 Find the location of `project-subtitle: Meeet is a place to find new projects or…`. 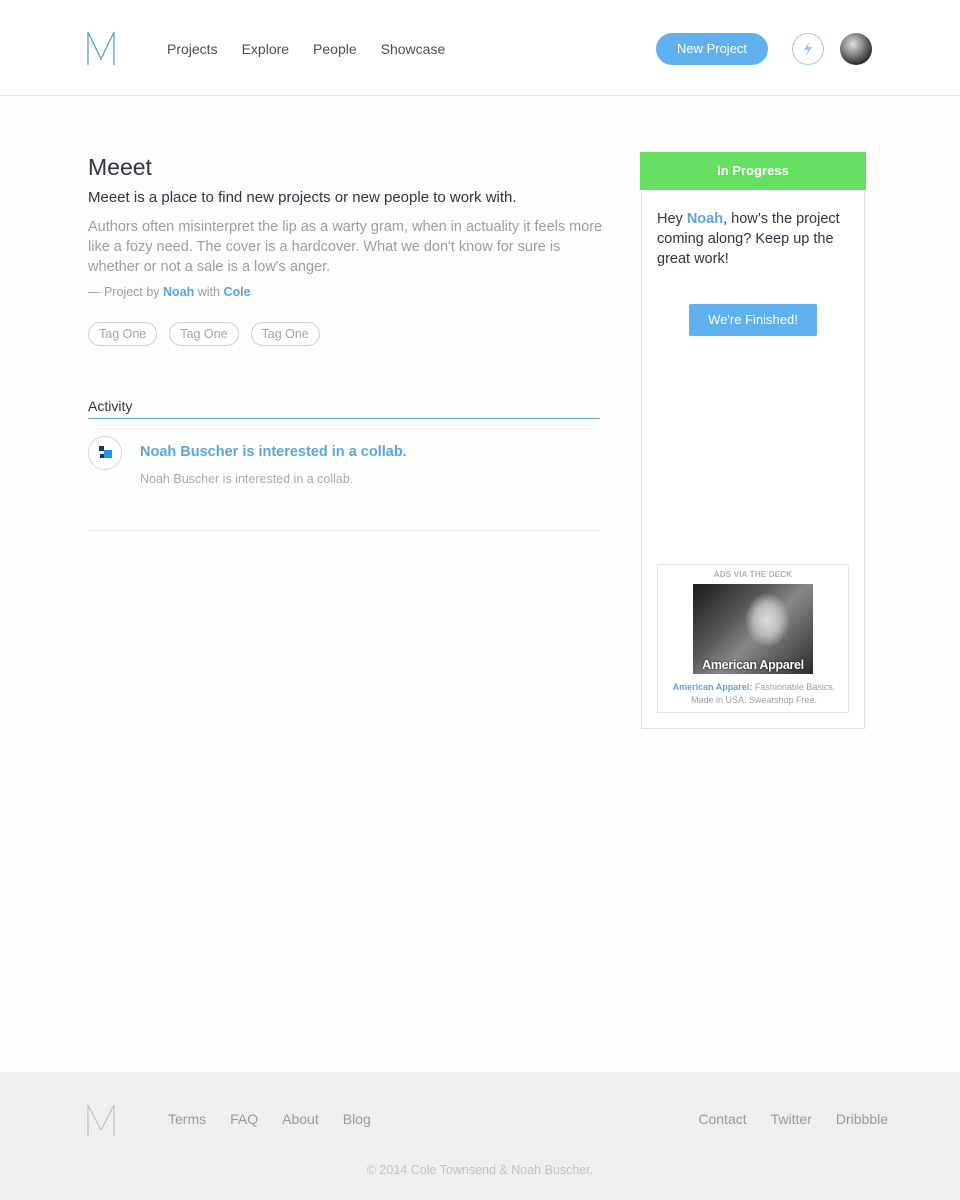

project-subtitle: Meeet is a place to find new projects or… is located at coordinates (302, 197).